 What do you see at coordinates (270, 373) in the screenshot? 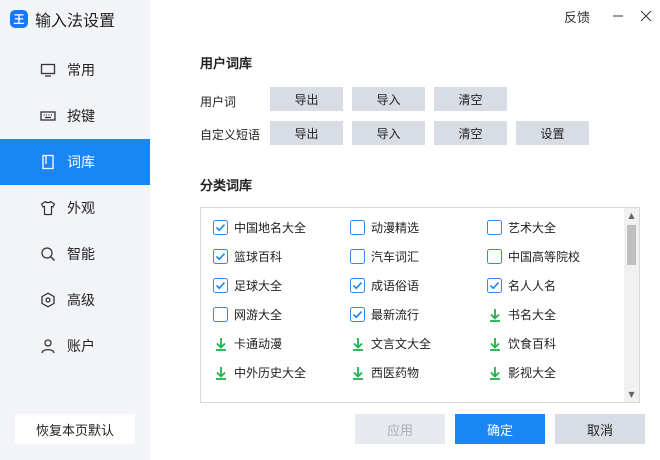
I see `category-item-label: 中外历史大全` at bounding box center [270, 373].